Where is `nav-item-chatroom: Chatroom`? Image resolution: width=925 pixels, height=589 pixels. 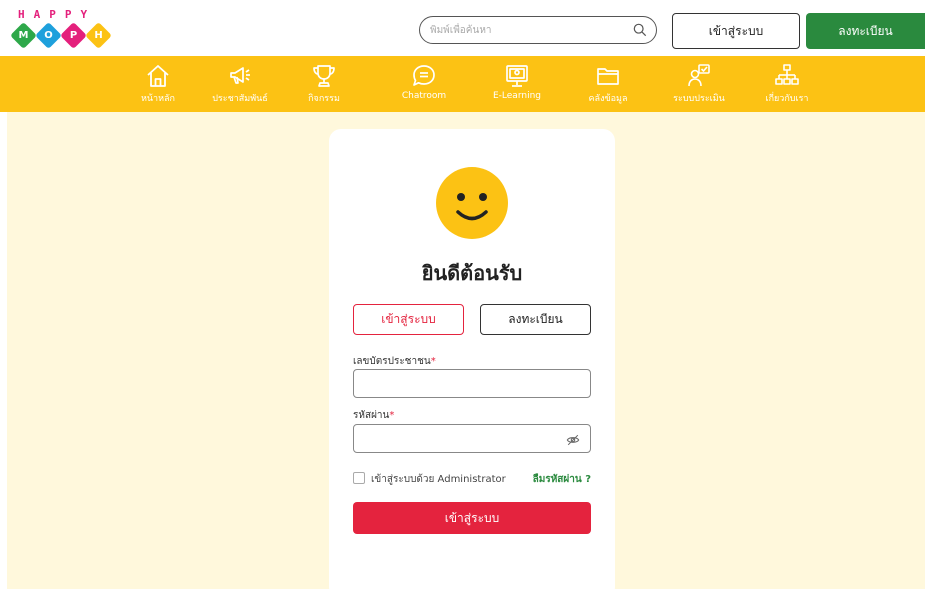 nav-item-chatroom: Chatroom is located at coordinates (424, 84).